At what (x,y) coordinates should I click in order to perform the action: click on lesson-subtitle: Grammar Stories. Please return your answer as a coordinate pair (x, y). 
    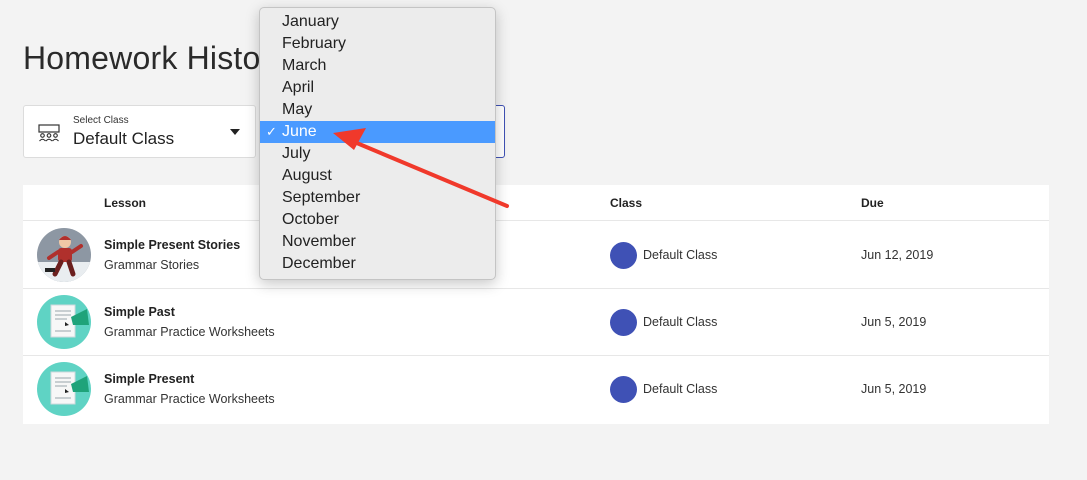
    Looking at the image, I should click on (152, 265).